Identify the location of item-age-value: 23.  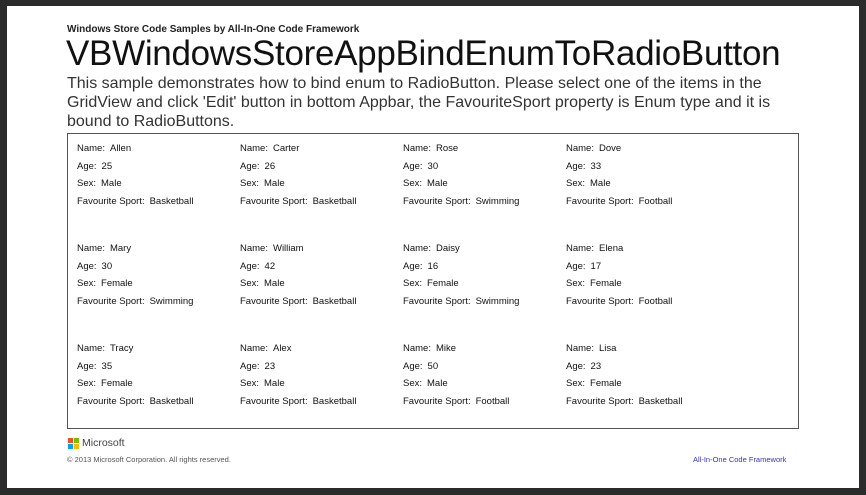
(596, 366).